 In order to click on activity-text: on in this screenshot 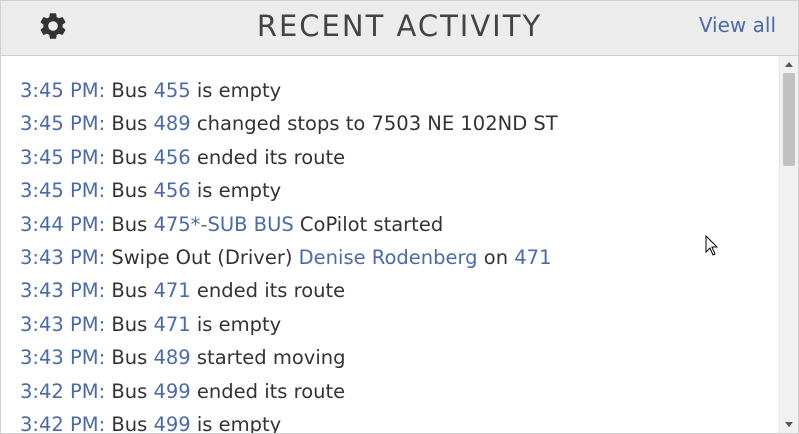, I will do `click(496, 257)`.